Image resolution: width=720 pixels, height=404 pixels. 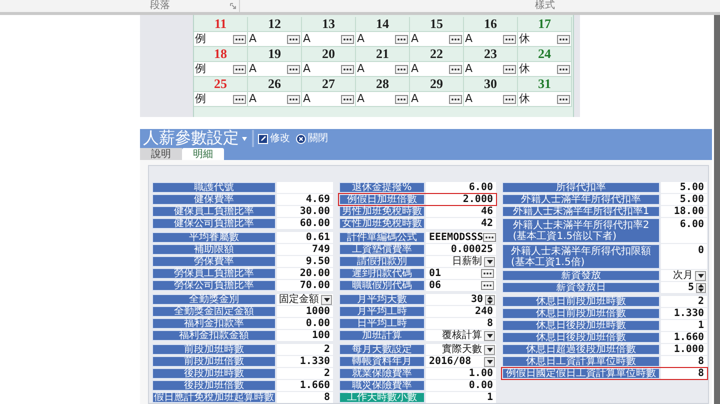 What do you see at coordinates (684, 256) in the screenshot?
I see `input-field: 0` at bounding box center [684, 256].